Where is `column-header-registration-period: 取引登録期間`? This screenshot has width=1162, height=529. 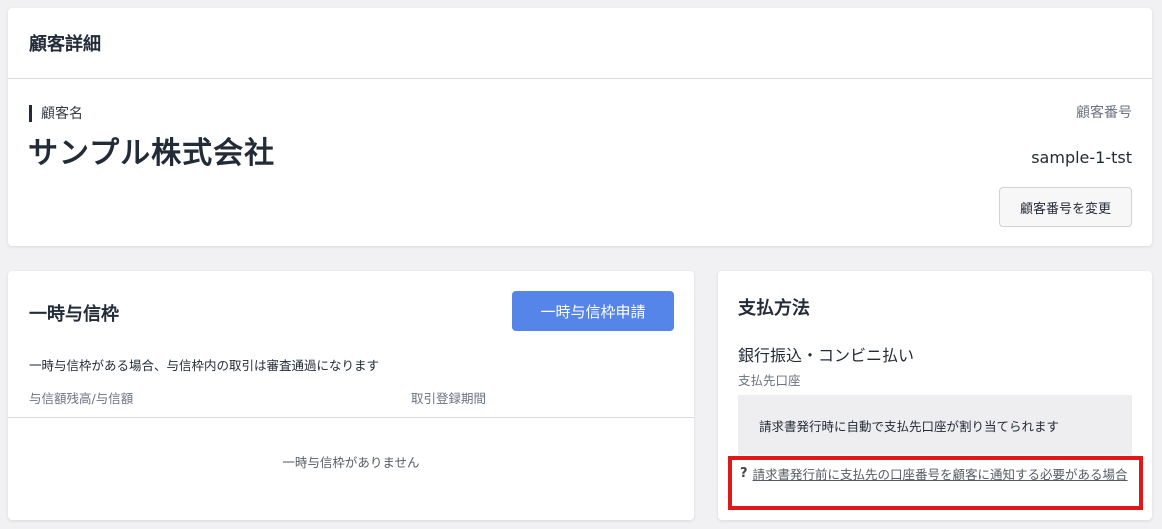
column-header-registration-period: 取引登録期間 is located at coordinates (449, 398).